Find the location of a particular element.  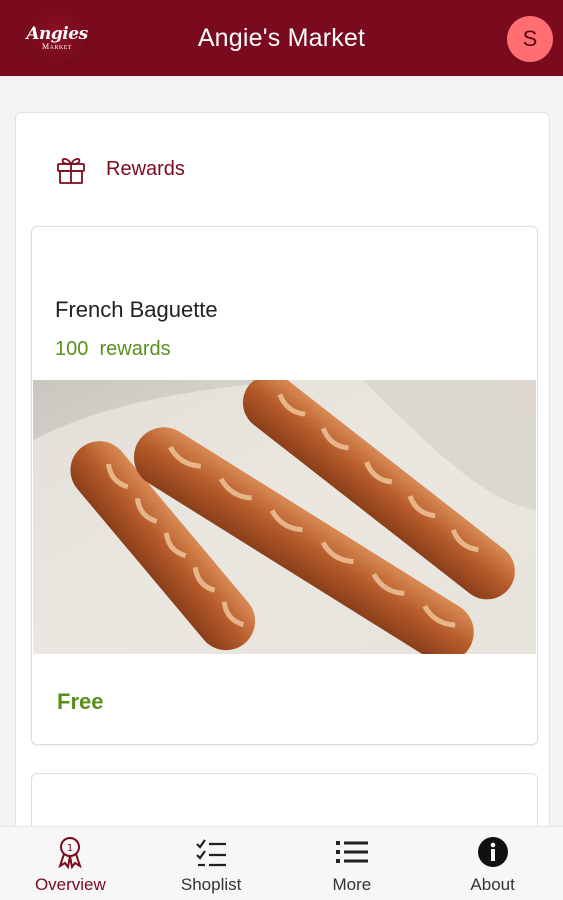

reward-item-name: French Baguette is located at coordinates (136, 309).